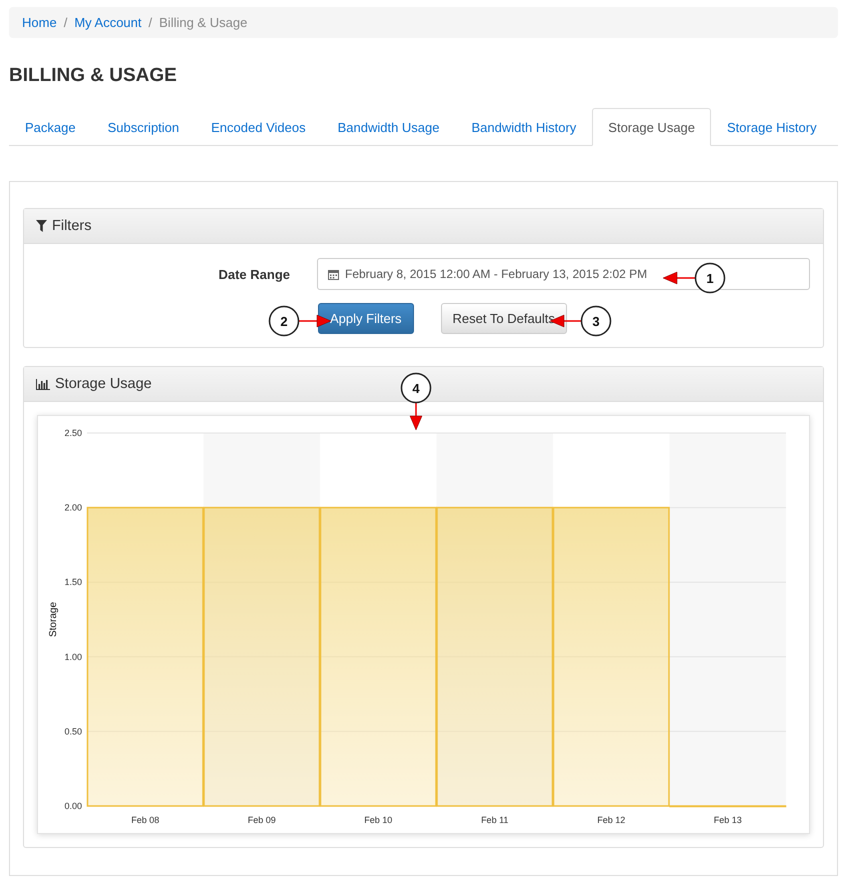 This screenshot has width=842, height=893. What do you see at coordinates (389, 127) in the screenshot?
I see `tab: Bandwidth Usage` at bounding box center [389, 127].